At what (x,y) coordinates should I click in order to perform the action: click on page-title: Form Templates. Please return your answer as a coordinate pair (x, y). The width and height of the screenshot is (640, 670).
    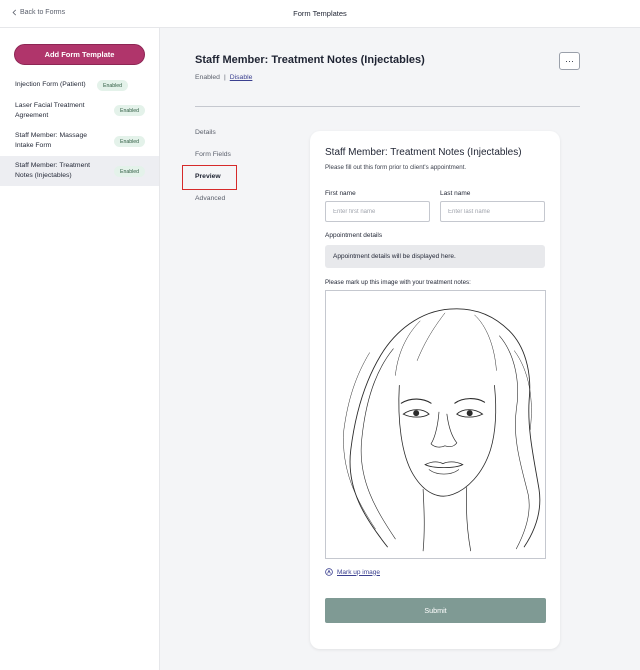
    Looking at the image, I should click on (320, 13).